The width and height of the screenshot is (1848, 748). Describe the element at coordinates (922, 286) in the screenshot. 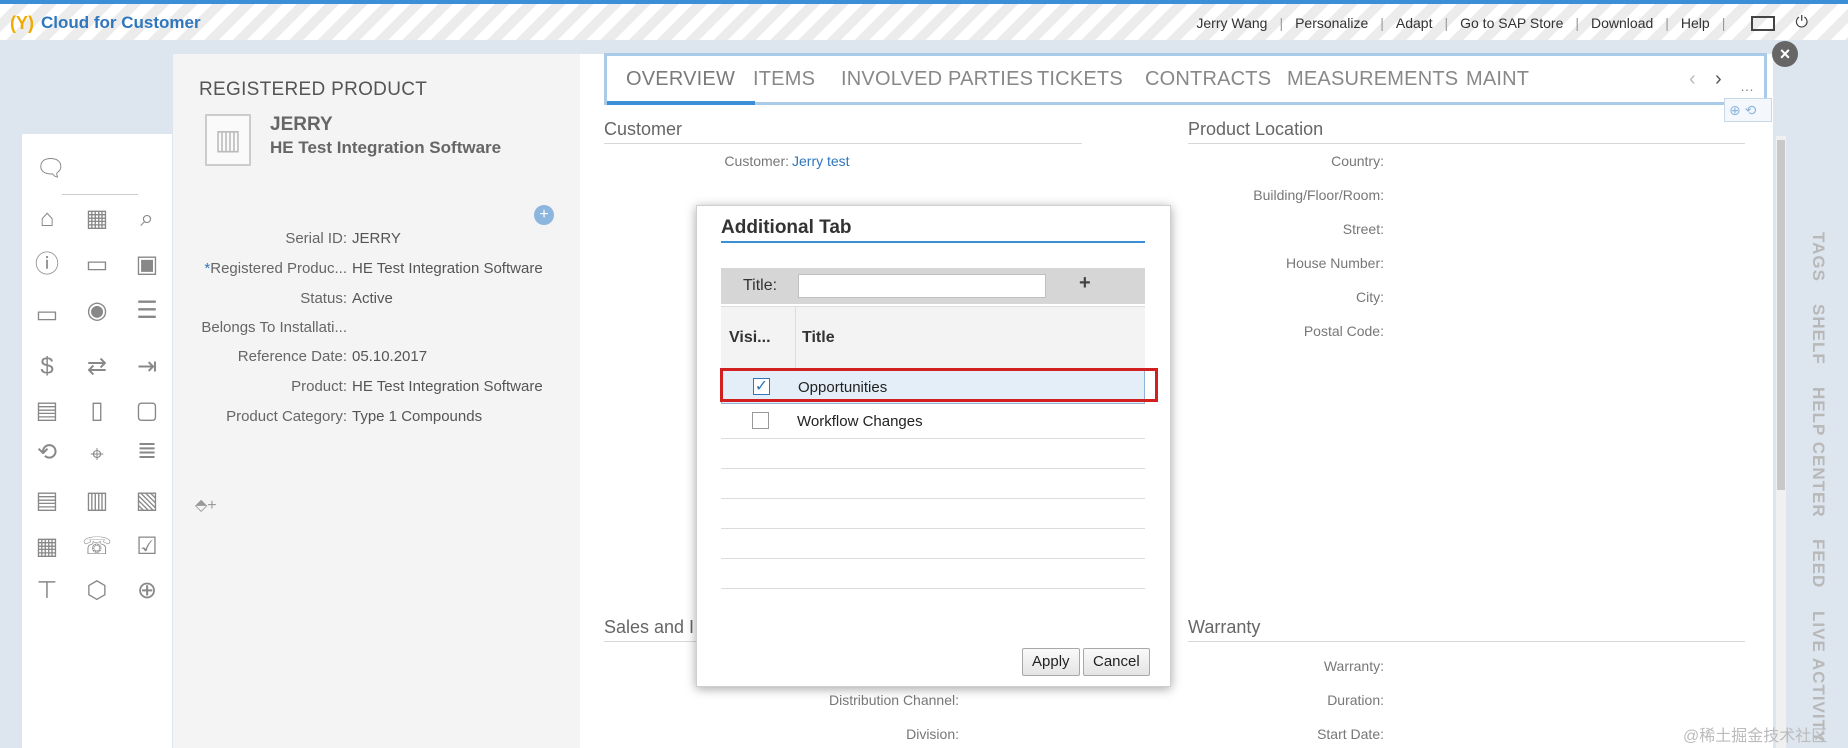

I see `title-input` at that location.